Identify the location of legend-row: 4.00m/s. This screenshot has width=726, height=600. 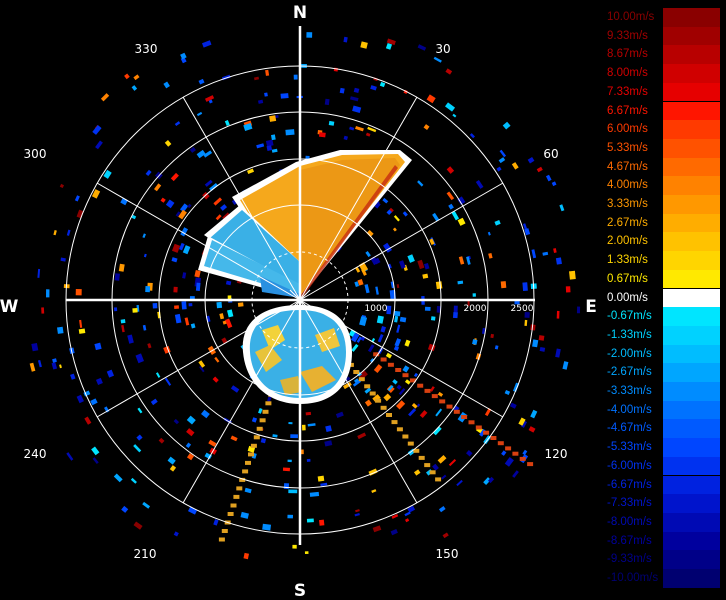
(663, 185).